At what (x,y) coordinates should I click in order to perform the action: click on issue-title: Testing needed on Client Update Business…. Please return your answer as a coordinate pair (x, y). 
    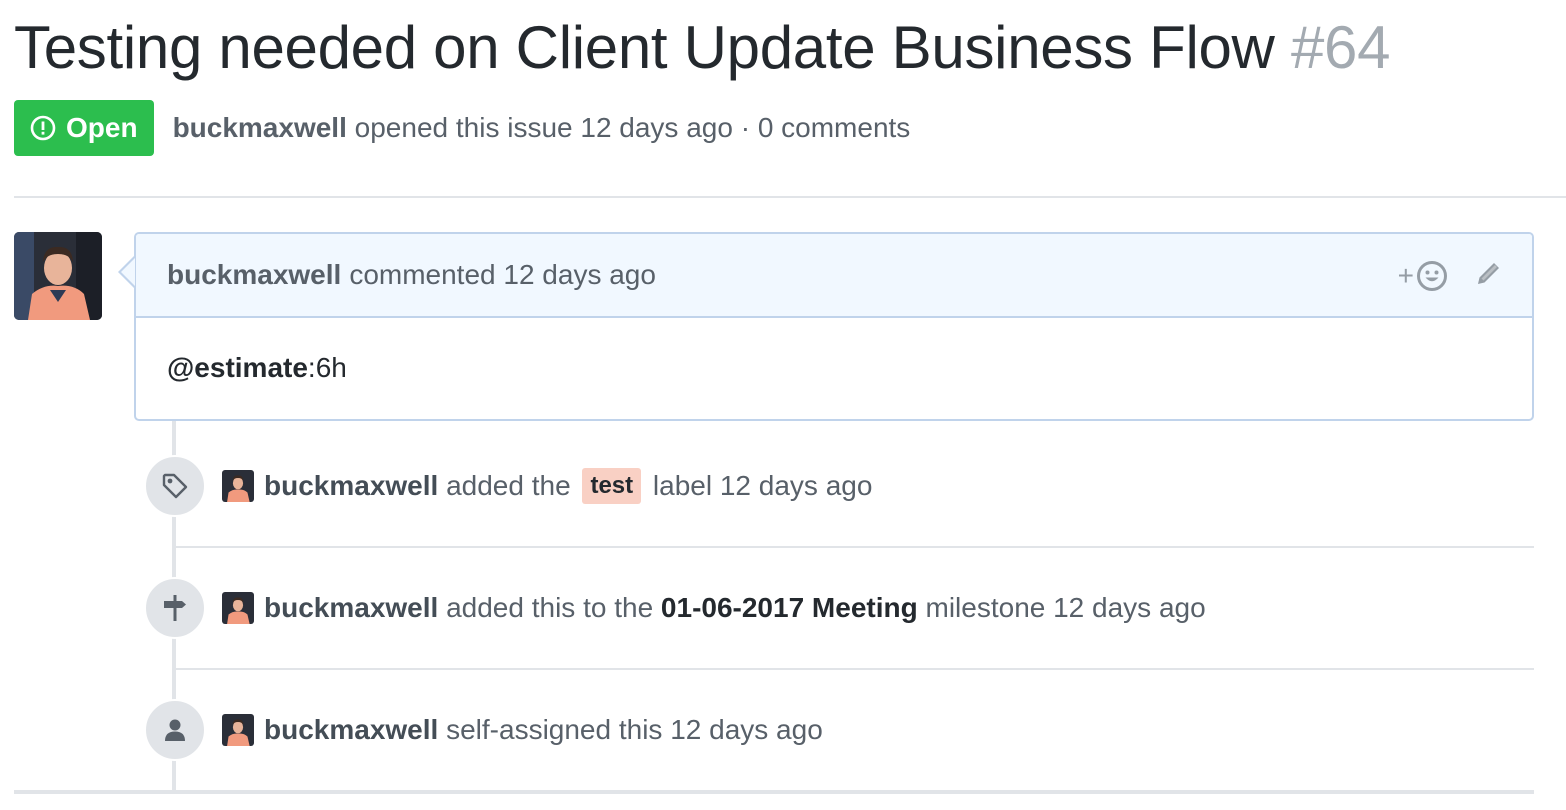
    Looking at the image, I should click on (702, 48).